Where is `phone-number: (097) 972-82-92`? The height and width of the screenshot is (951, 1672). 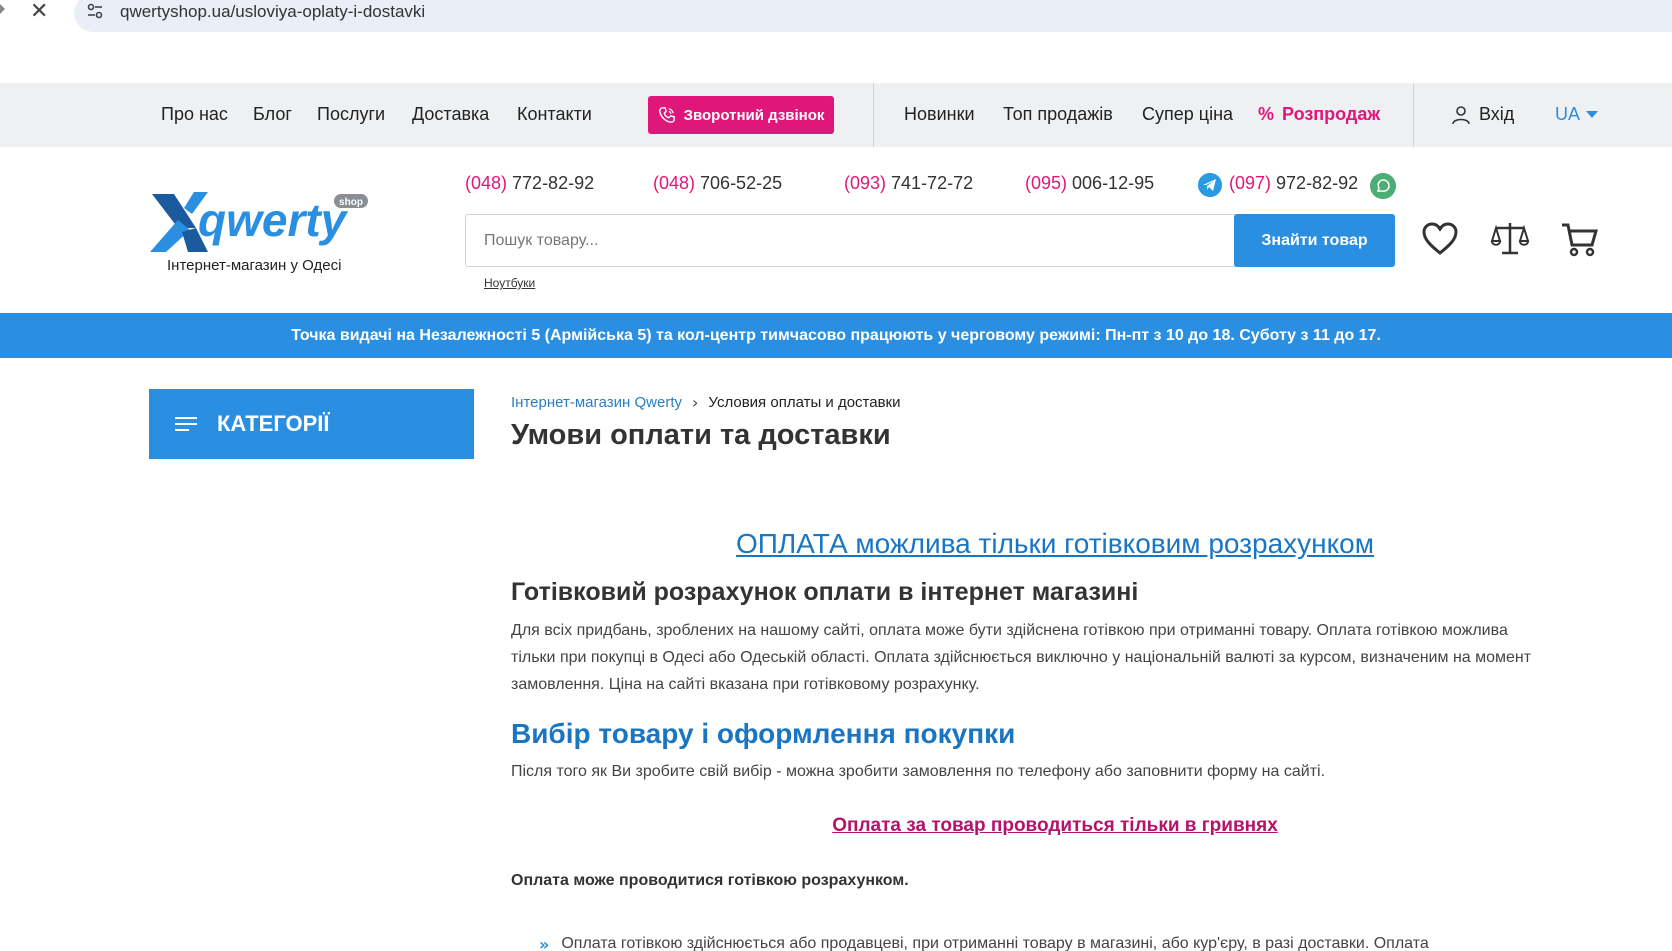 phone-number: (097) 972-82-92 is located at coordinates (1293, 183).